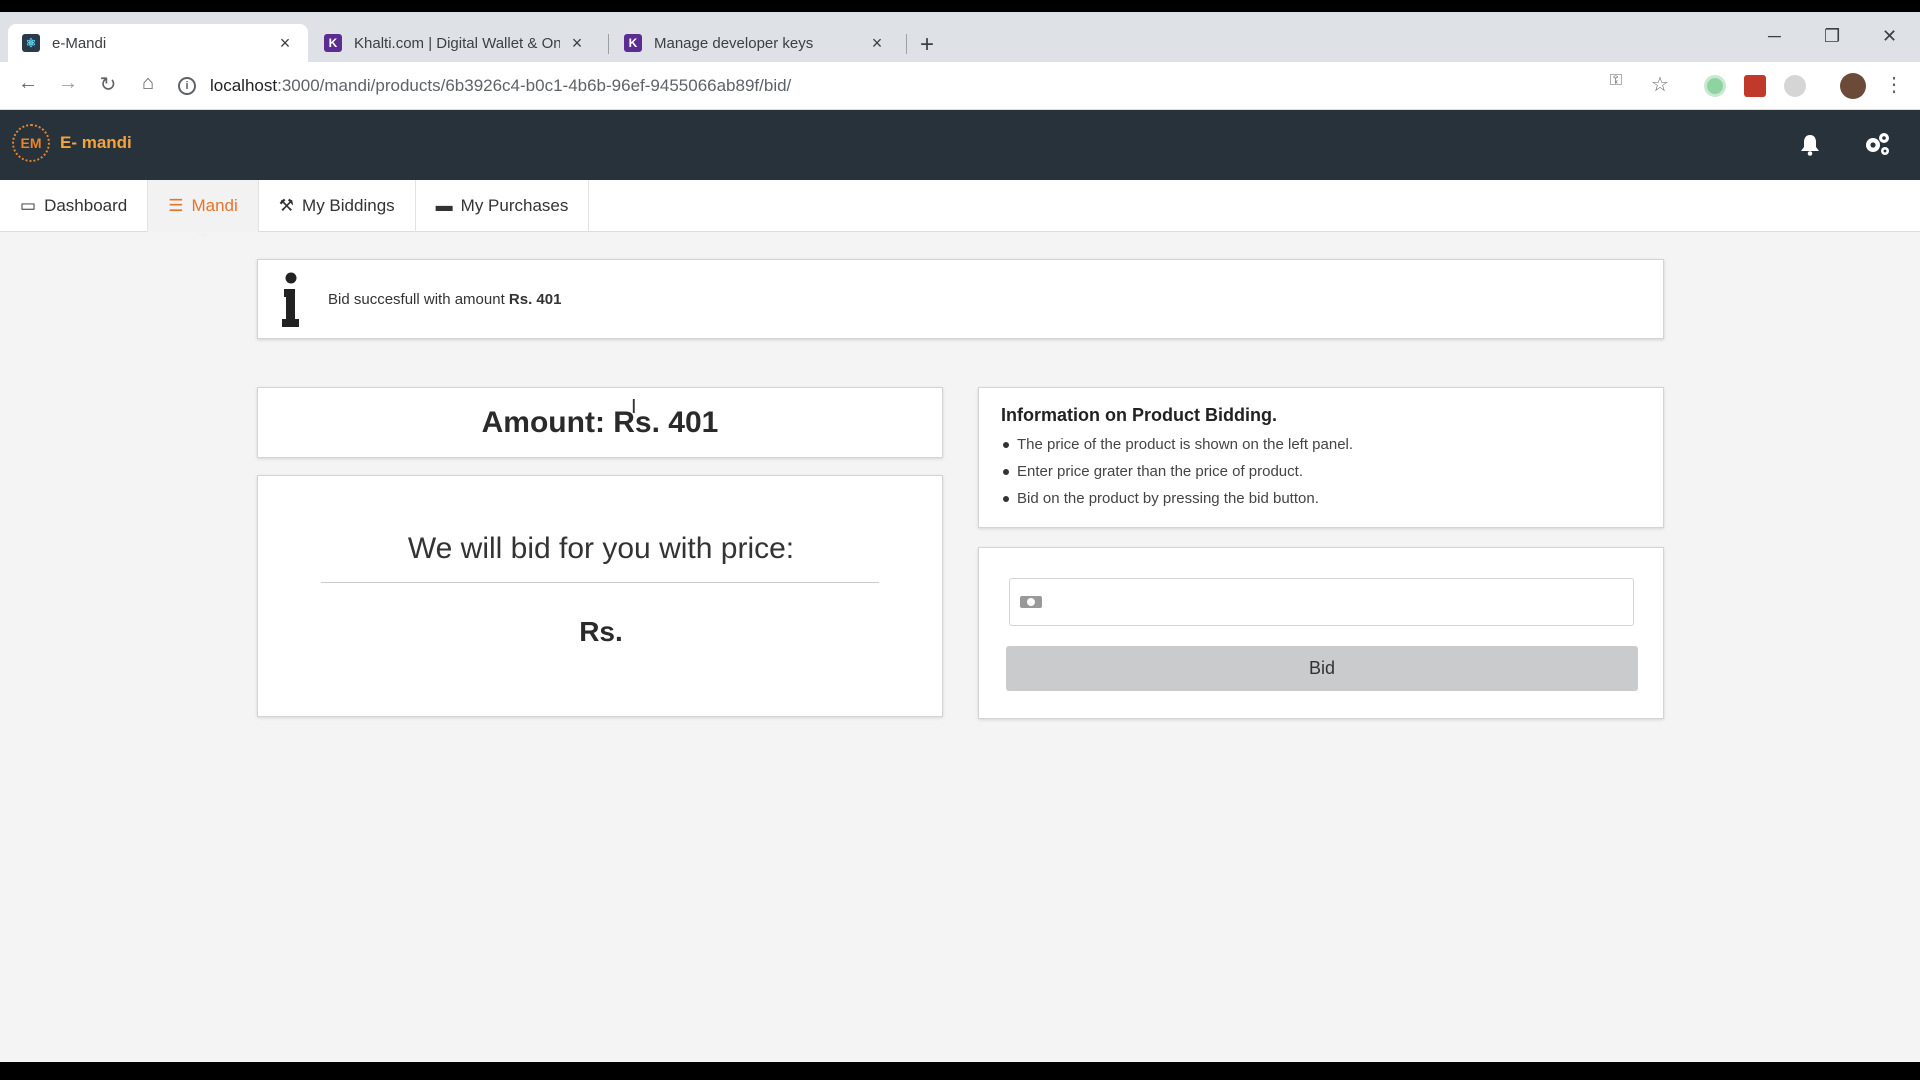 The width and height of the screenshot is (1920, 1080). I want to click on info-title: Information on Product Bidding., so click(1139, 415).